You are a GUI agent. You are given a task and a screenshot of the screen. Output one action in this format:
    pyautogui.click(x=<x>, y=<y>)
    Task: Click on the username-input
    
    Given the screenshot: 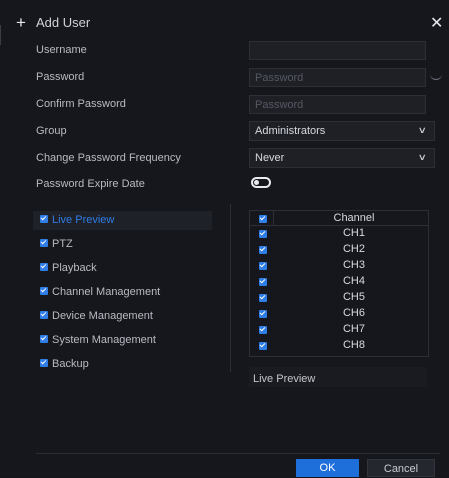 What is the action you would take?
    pyautogui.click(x=337, y=50)
    